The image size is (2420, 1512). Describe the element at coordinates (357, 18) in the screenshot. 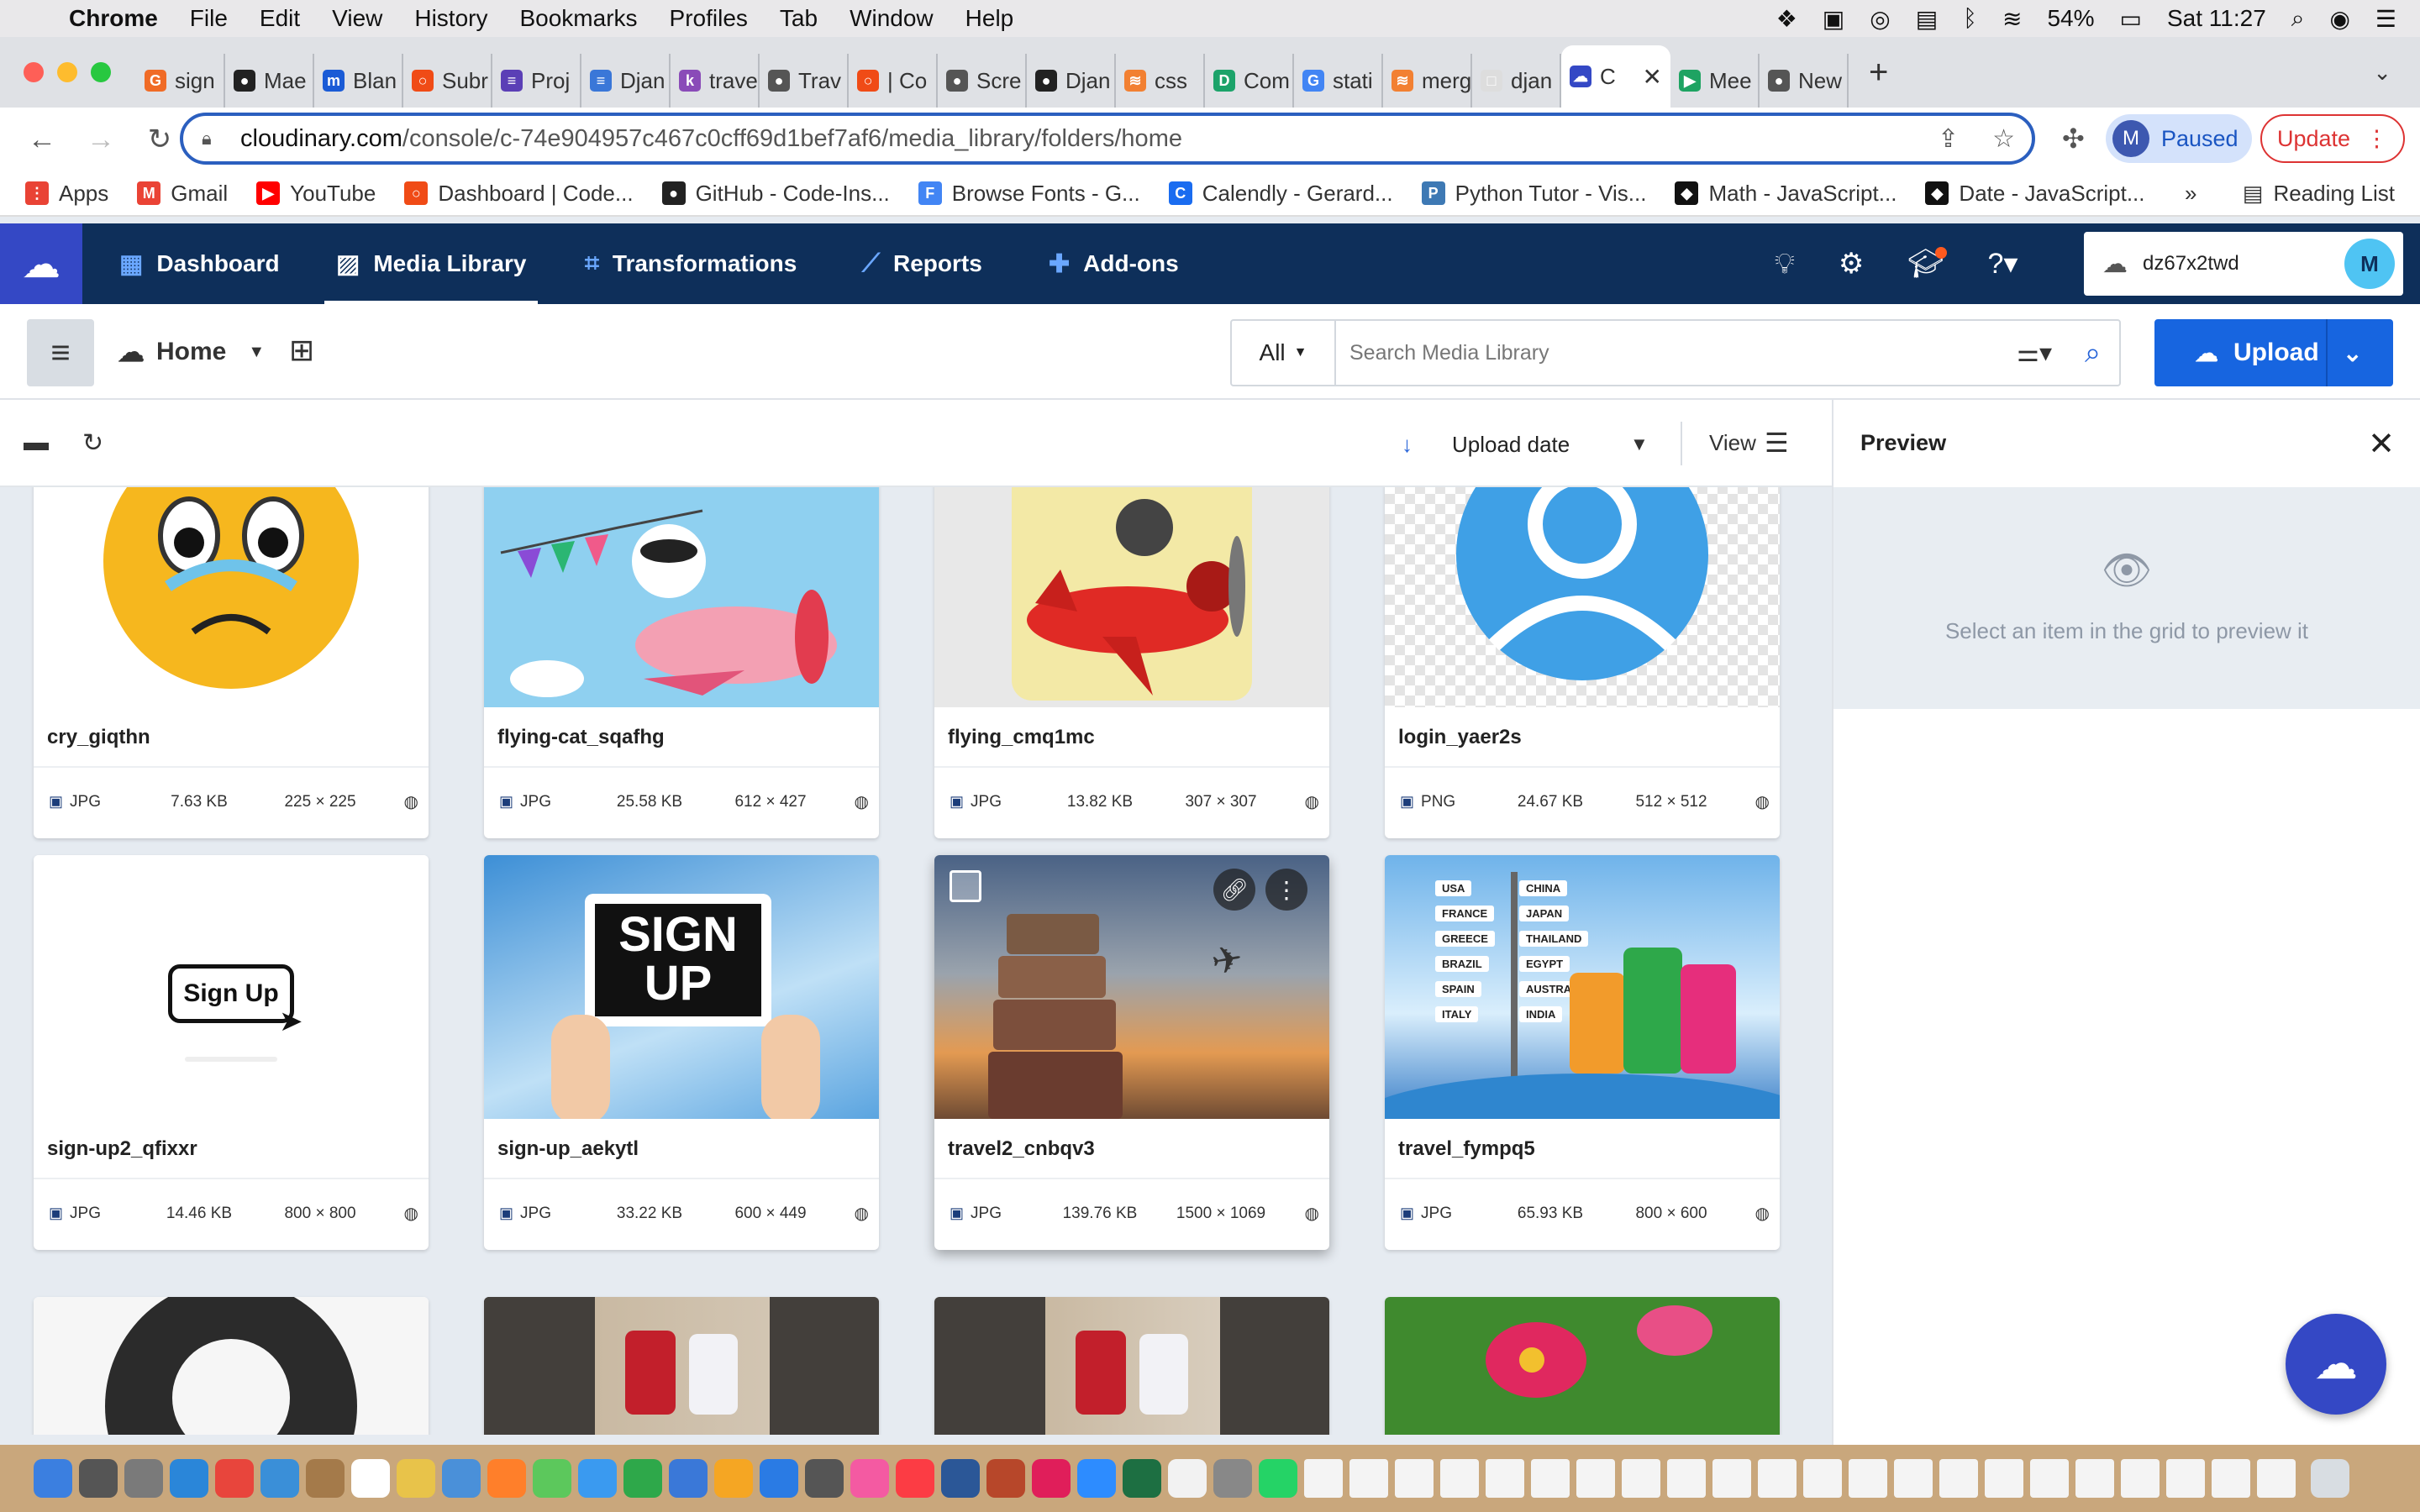

I see `menu-view: View` at that location.